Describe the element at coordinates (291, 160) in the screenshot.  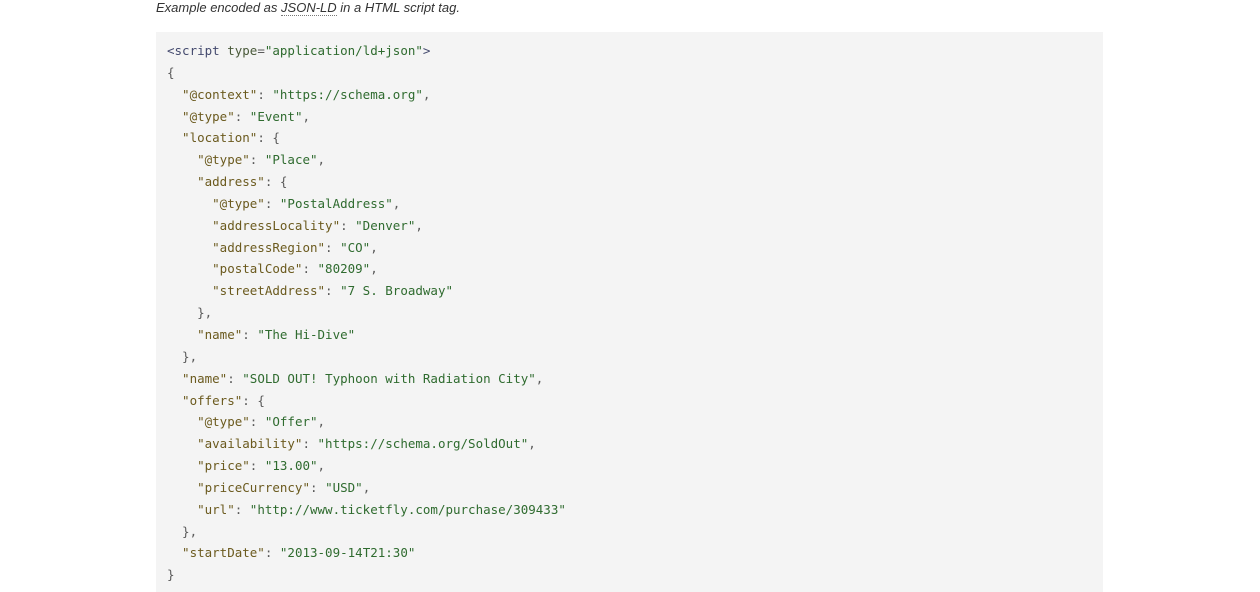
I see `code-token: "Place"` at that location.